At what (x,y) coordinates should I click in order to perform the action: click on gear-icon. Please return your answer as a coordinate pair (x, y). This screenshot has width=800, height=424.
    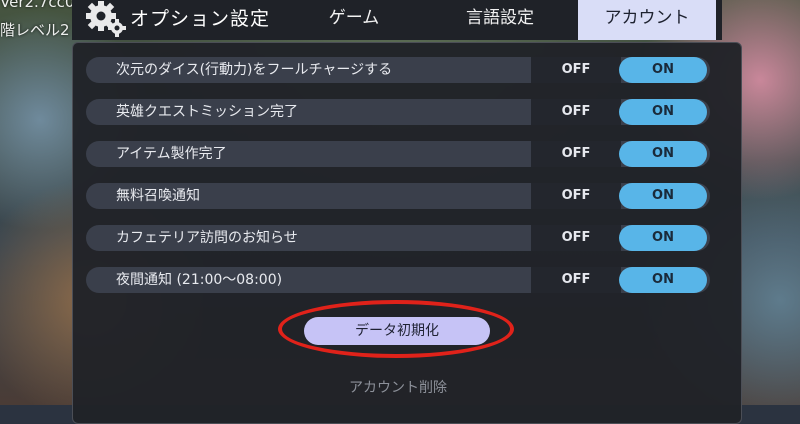
    Looking at the image, I should click on (106, 19).